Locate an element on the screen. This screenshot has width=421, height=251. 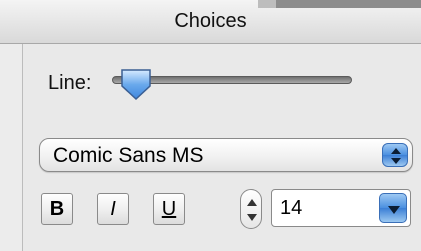
window-edge is located at coordinates (339, 4).